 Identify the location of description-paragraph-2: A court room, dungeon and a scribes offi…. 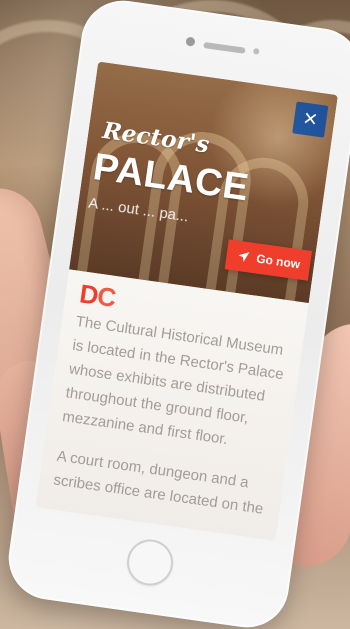
(158, 482).